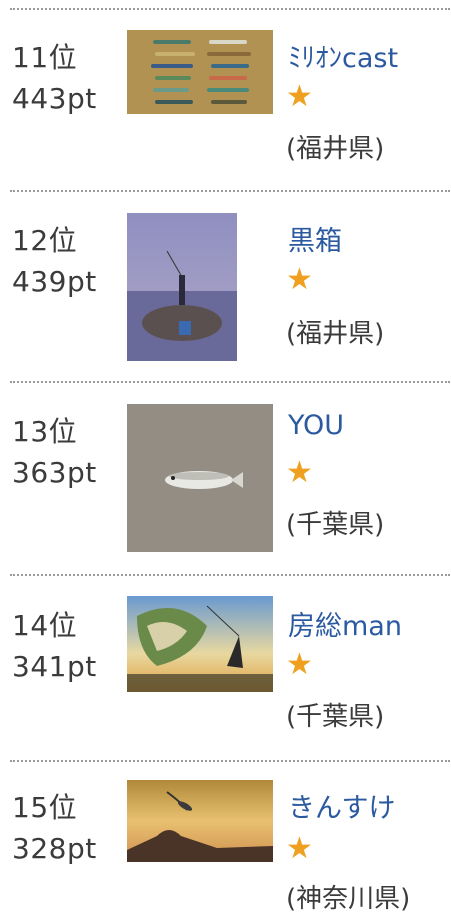  I want to click on rank-label: 15位, so click(45, 807).